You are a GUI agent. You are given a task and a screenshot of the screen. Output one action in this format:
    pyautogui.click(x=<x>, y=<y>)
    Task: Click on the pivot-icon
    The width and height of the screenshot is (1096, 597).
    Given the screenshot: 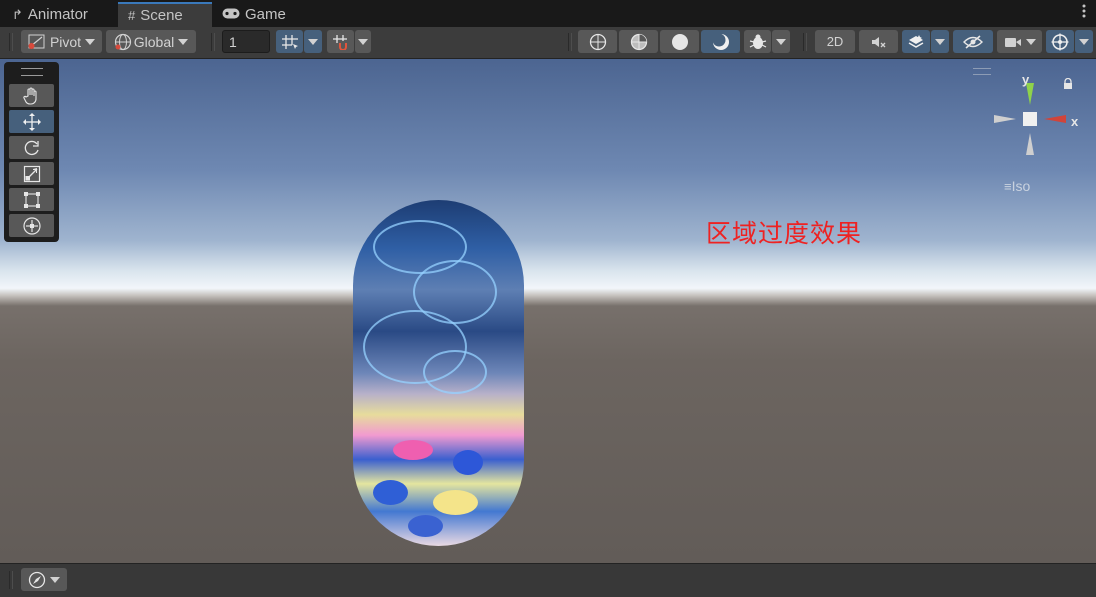 What is the action you would take?
    pyautogui.click(x=36, y=41)
    